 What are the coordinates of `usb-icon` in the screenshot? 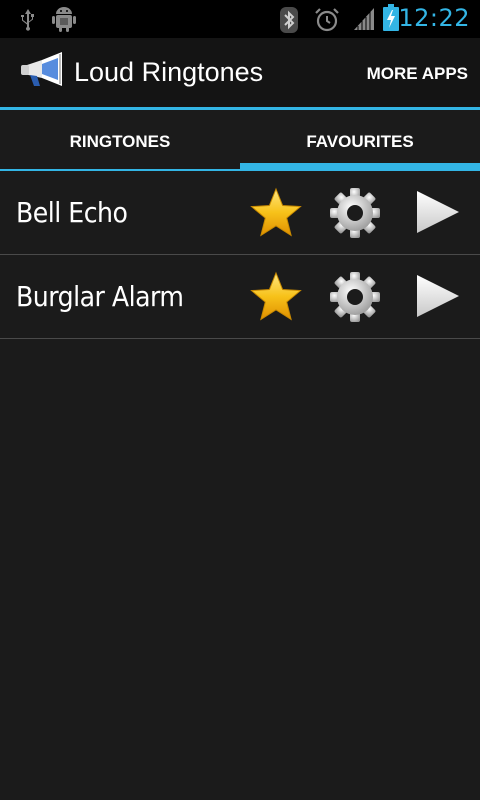 It's located at (28, 21).